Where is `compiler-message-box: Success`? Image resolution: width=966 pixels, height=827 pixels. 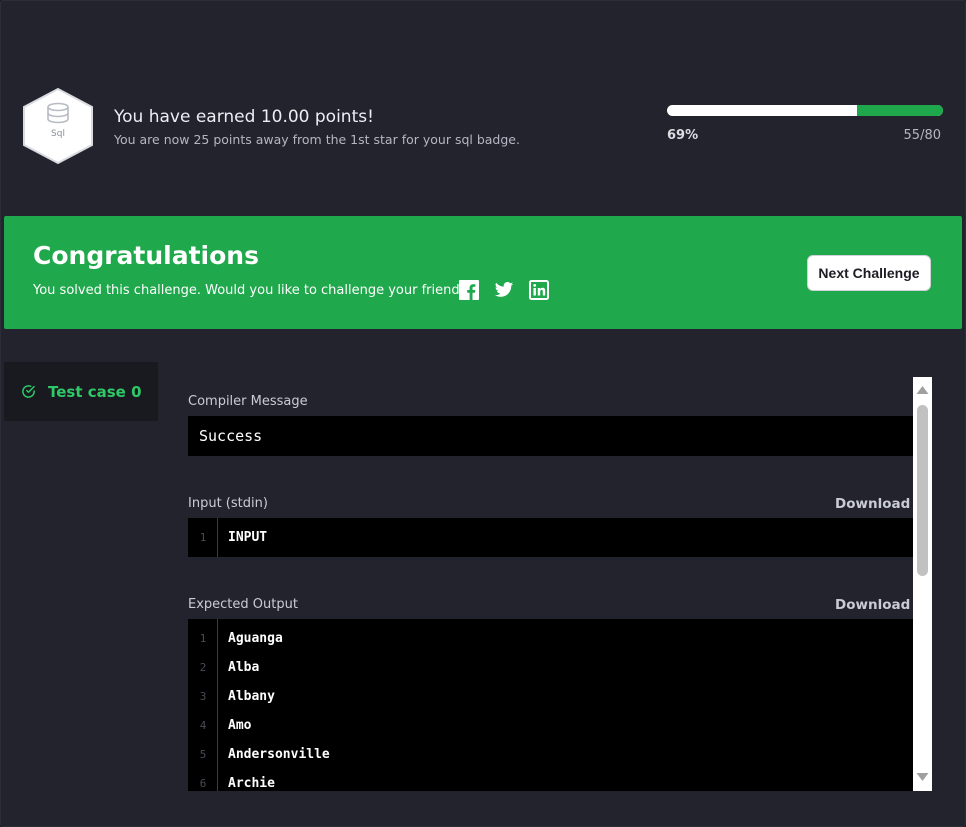 compiler-message-box: Success is located at coordinates (550, 436).